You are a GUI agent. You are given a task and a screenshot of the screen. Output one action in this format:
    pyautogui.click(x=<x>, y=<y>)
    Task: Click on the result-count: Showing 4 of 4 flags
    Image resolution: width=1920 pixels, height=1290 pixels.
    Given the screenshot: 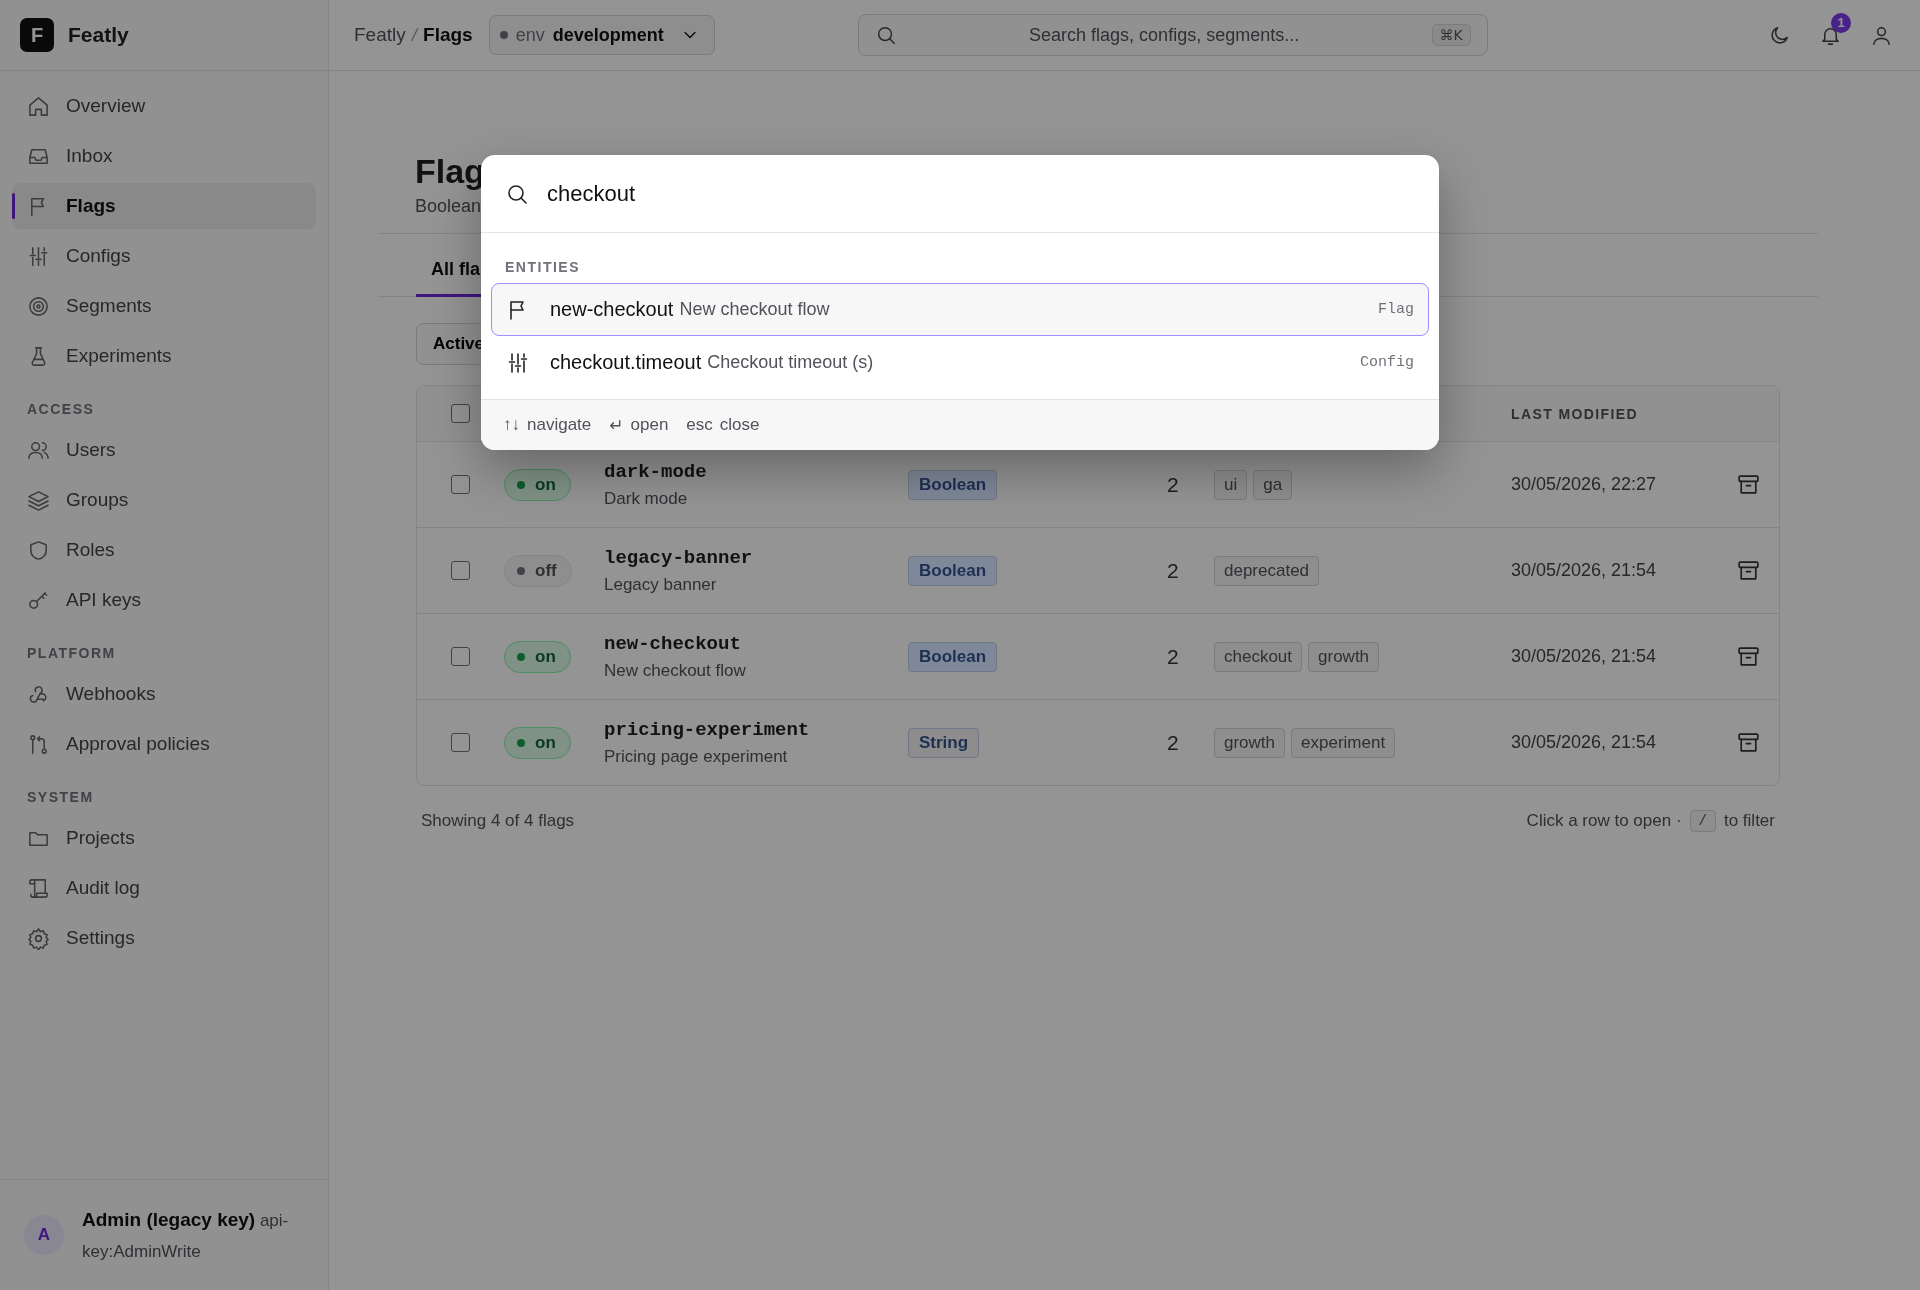 What is the action you would take?
    pyautogui.click(x=498, y=821)
    